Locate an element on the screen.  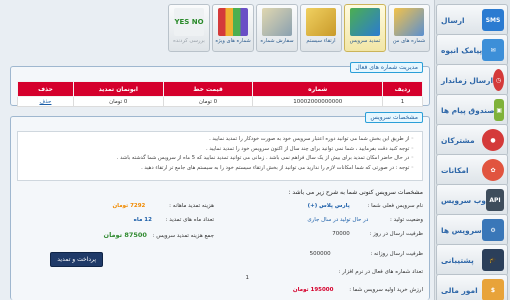
panel-title: مدیریت شماره های فعال is located at coordinates (386, 67).